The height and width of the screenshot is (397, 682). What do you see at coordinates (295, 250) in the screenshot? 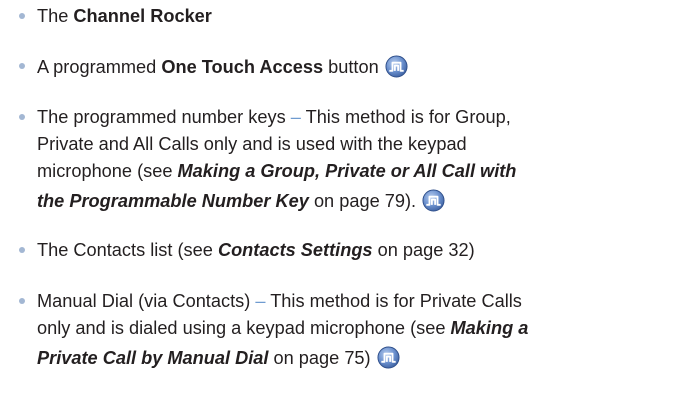
I see `cross-reference: Contacts Settings` at bounding box center [295, 250].